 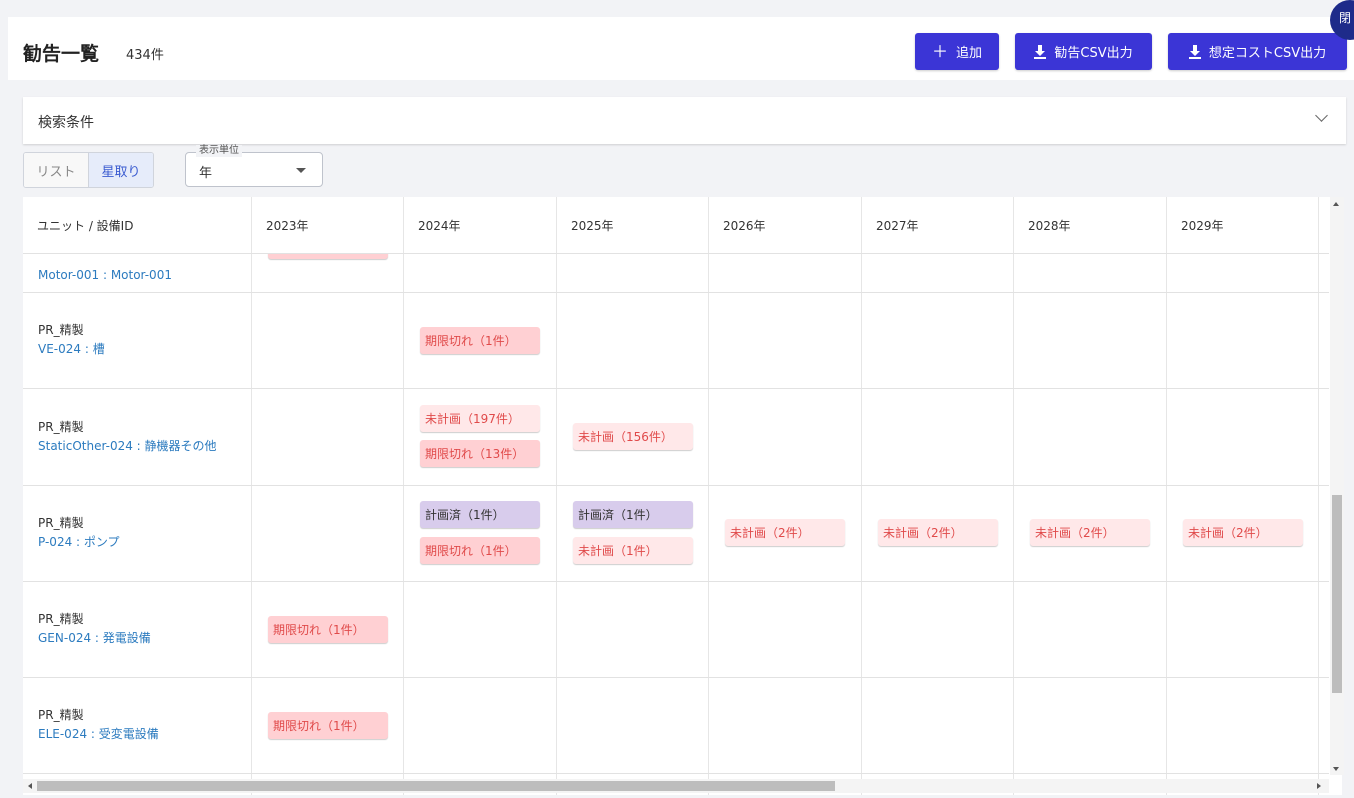 I want to click on horizontal-scroll-thumb, so click(x=436, y=786).